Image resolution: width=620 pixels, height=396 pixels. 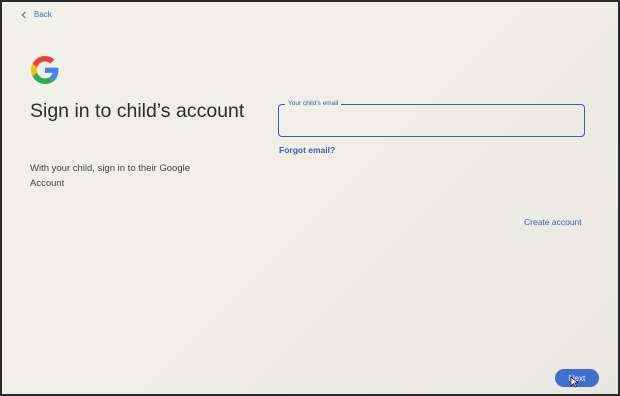 I want to click on back-button: Back, so click(x=36, y=14).